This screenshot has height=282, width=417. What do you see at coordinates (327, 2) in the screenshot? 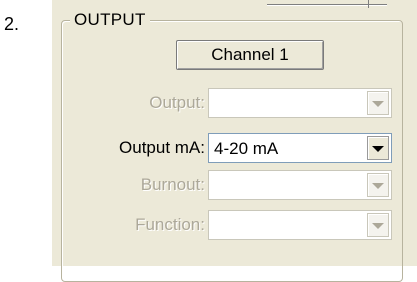
I see `tab-edge` at bounding box center [327, 2].